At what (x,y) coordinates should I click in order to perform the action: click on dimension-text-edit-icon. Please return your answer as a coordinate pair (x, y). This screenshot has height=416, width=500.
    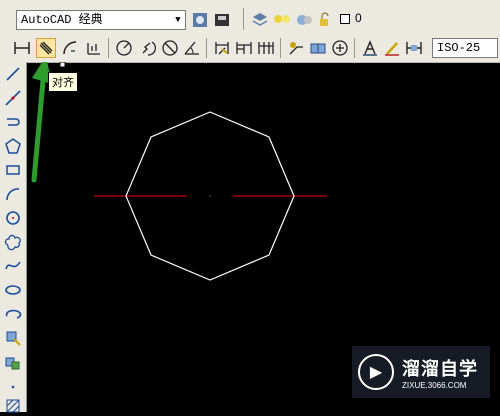
    Looking at the image, I should click on (392, 48).